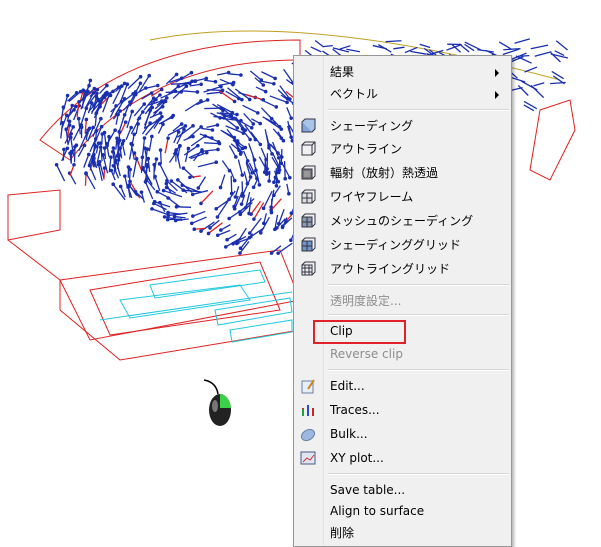  I want to click on menu-item-item-2: シェーディング, so click(402, 126).